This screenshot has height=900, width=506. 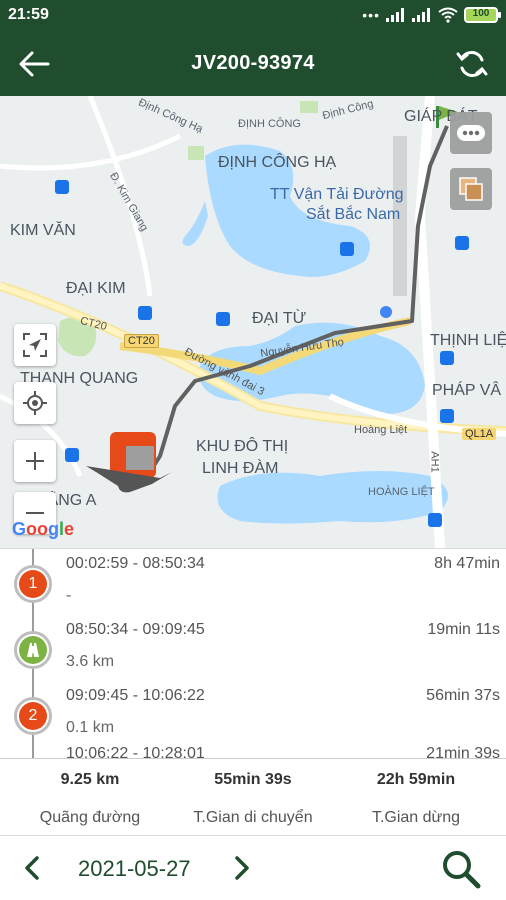 What do you see at coordinates (337, 194) in the screenshot?
I see `label-tt-van-tai: TT Vận Tải Đường` at bounding box center [337, 194].